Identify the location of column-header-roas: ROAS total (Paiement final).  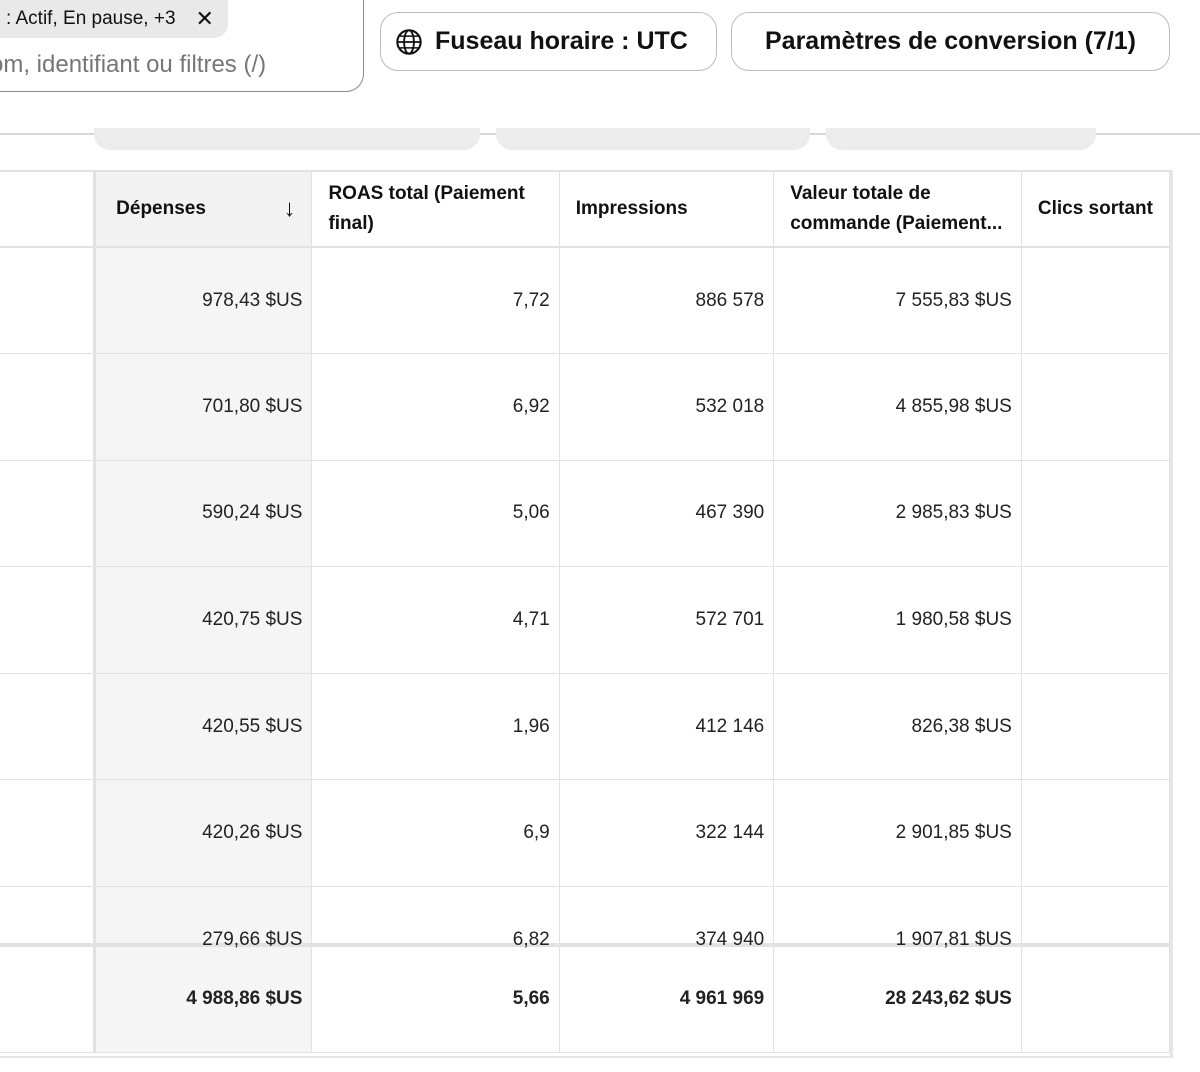
(435, 209).